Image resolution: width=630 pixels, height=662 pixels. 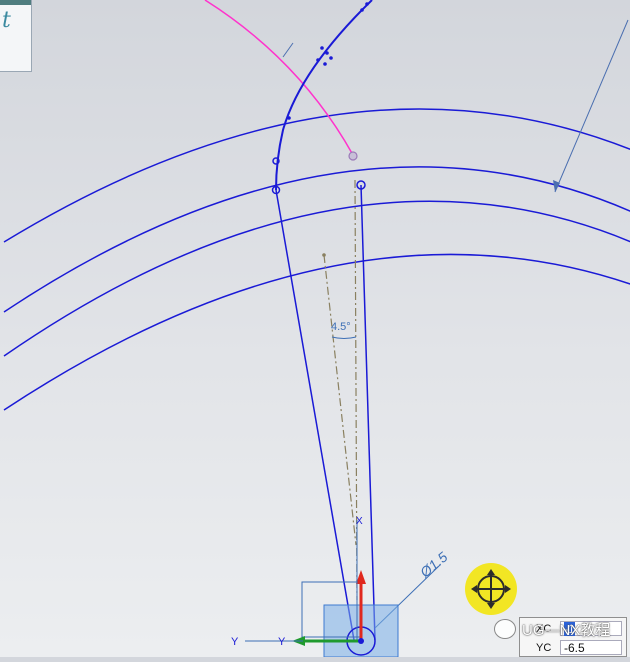 I want to click on watermark: UG—NX教程, so click(x=552, y=629).